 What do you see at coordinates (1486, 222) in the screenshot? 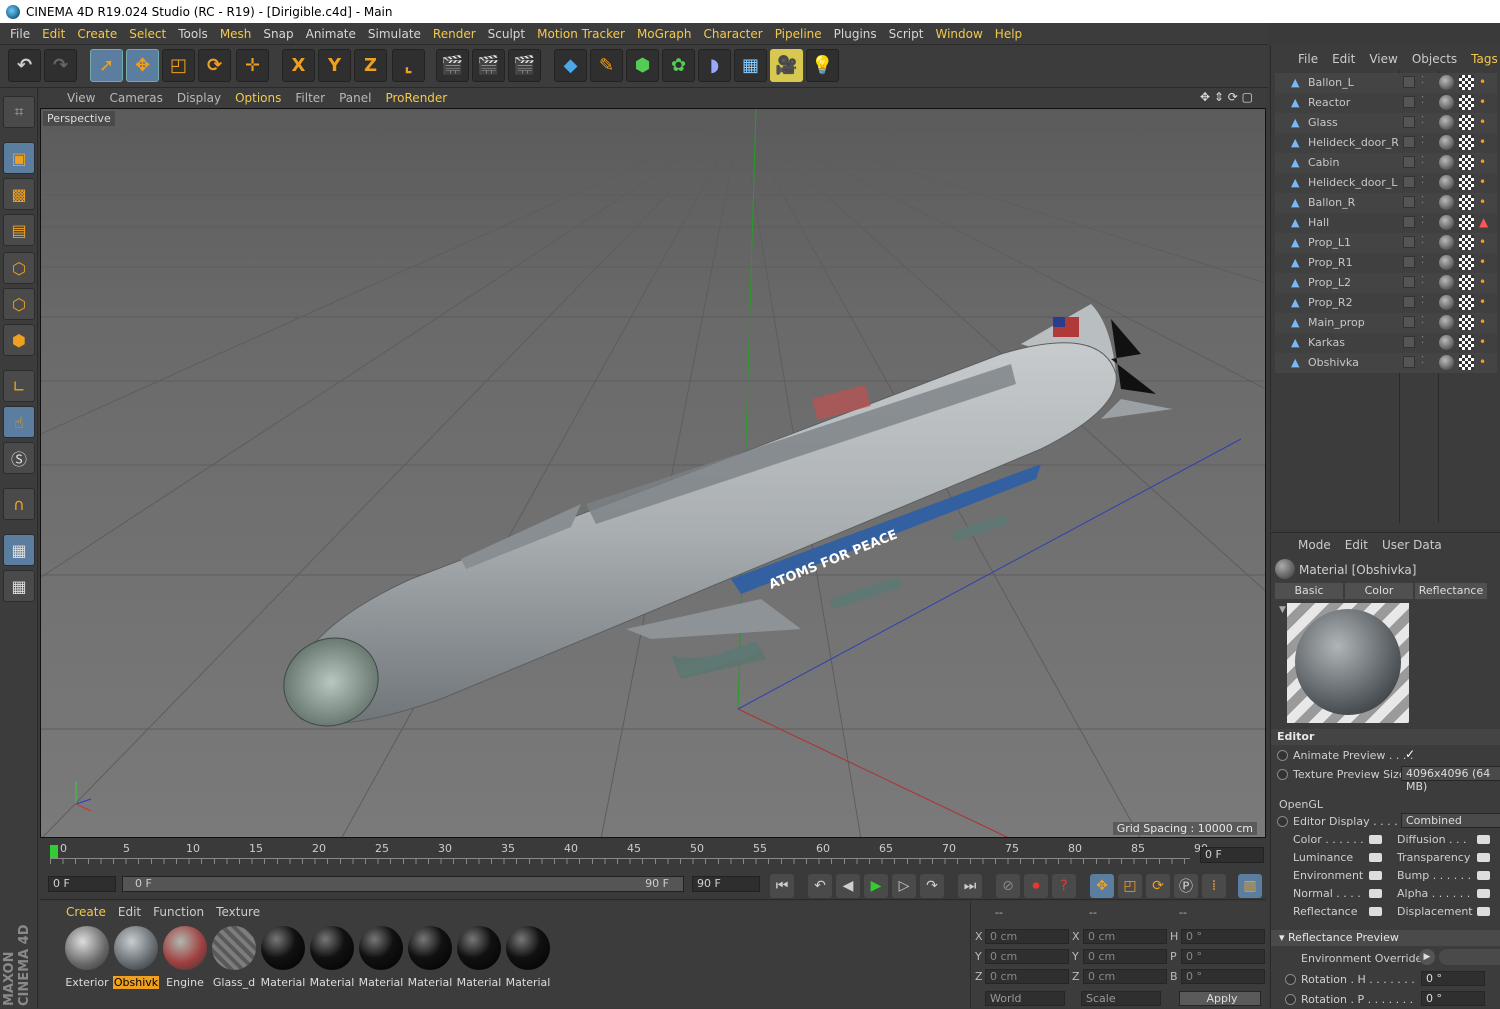
I see `warning-tag-icon: ▲` at bounding box center [1486, 222].